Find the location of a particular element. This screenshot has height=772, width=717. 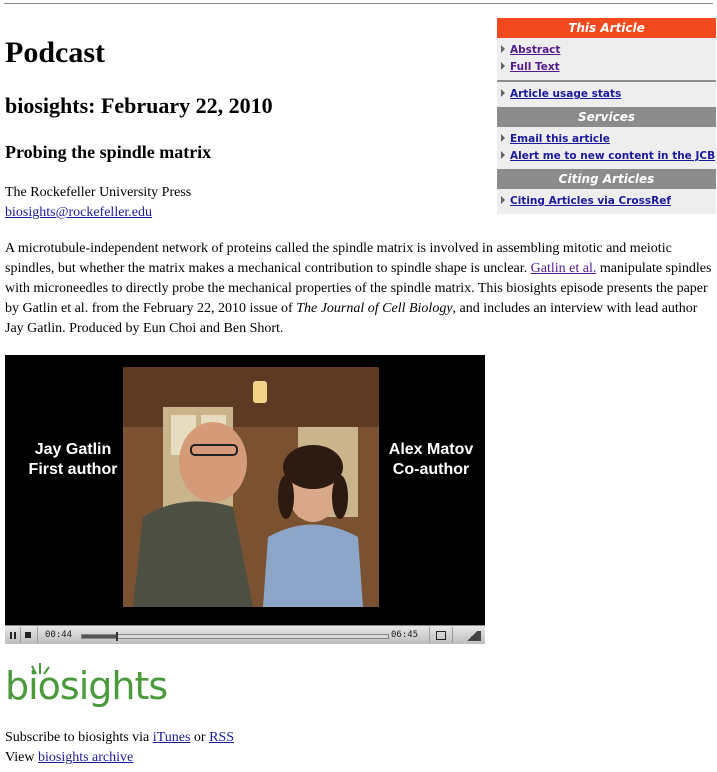

seek-bar is located at coordinates (235, 636).